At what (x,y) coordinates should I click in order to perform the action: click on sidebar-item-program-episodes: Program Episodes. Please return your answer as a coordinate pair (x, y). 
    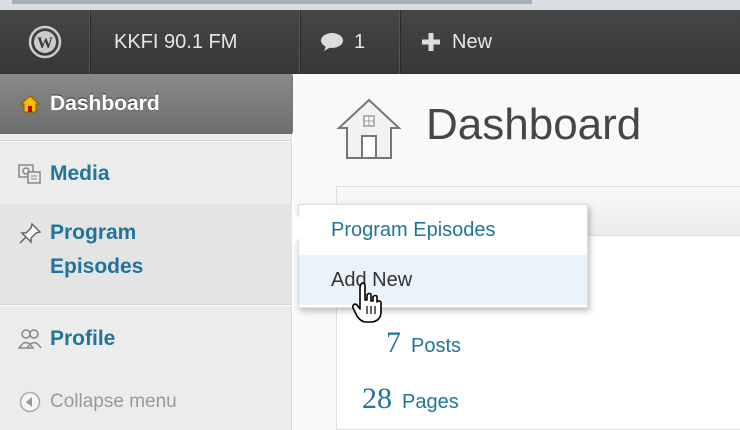
    Looking at the image, I should click on (146, 254).